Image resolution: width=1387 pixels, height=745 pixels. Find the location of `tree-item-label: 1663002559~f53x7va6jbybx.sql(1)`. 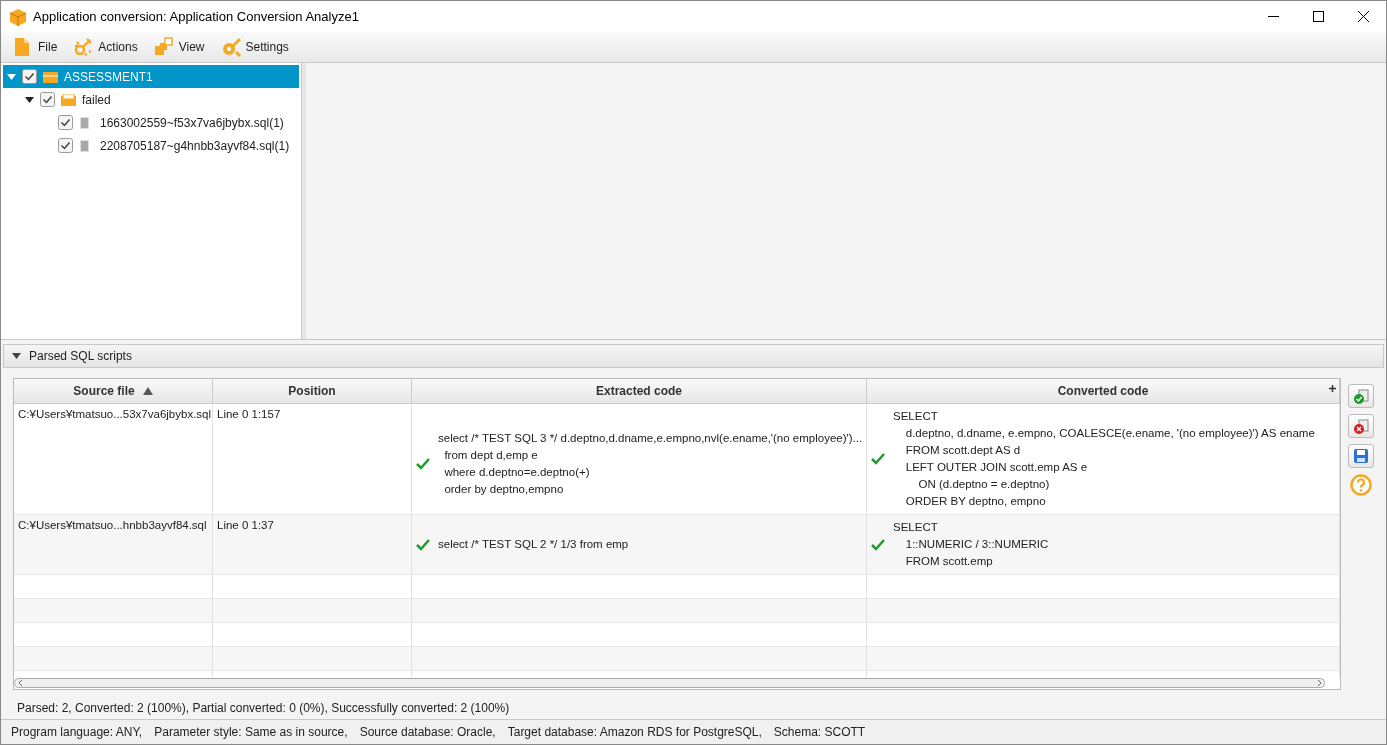

tree-item-label: 1663002559~f53x7va6jbybx.sql(1) is located at coordinates (192, 122).